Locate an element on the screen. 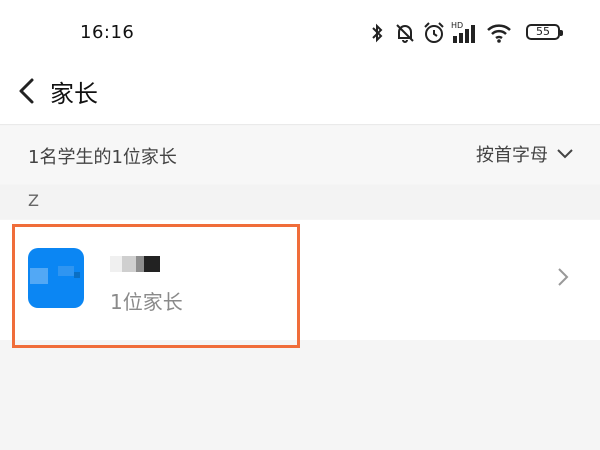 This screenshot has width=600, height=450. alarm-icon is located at coordinates (434, 32).